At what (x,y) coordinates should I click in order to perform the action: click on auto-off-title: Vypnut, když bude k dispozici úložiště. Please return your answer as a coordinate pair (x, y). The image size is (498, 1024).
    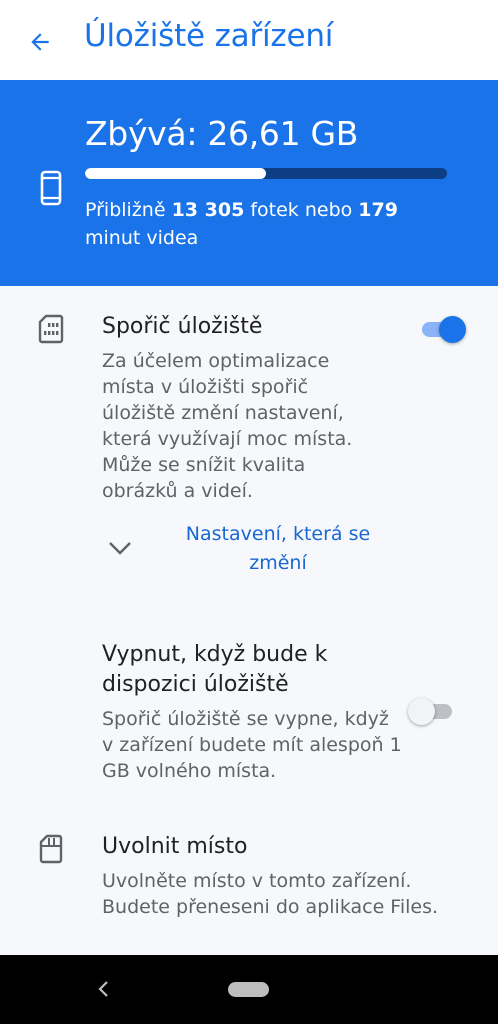
    Looking at the image, I should click on (215, 669).